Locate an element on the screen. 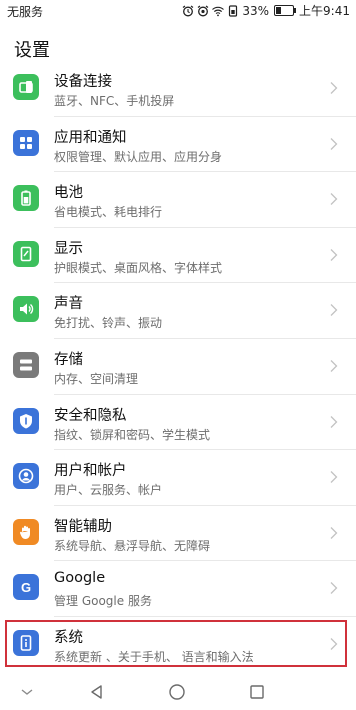 This screenshot has width=356, height=710. settings-item-sound: 声音免打扰、铃声、振动 is located at coordinates (178, 311).